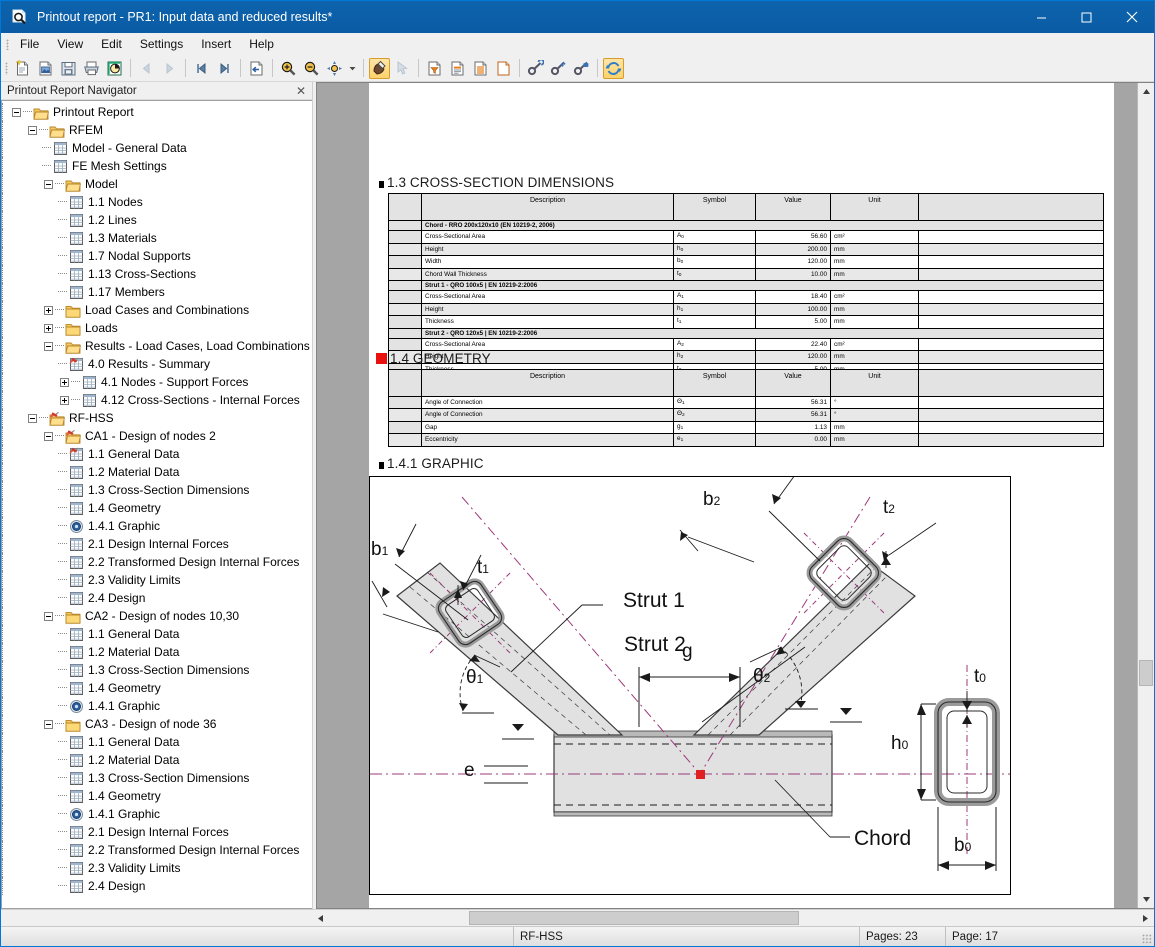 This screenshot has height=947, width=1155. Describe the element at coordinates (157, 724) in the screenshot. I see `tree-item: CA3 - Design of node 36` at that location.